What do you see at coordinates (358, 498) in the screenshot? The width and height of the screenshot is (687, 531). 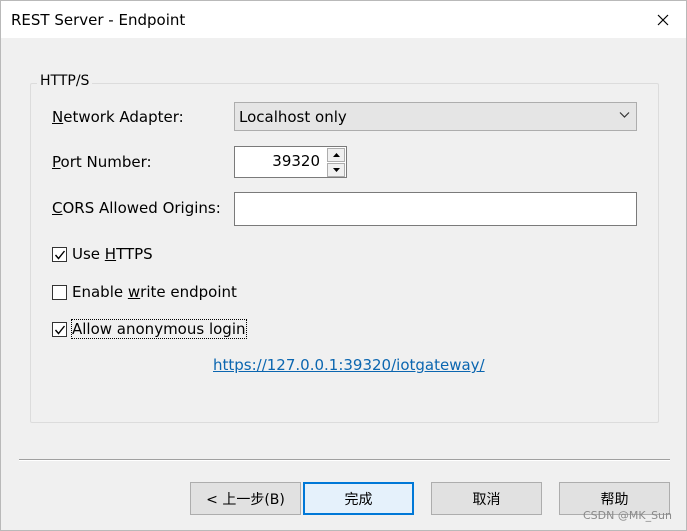 I see `finish-button: 完成` at bounding box center [358, 498].